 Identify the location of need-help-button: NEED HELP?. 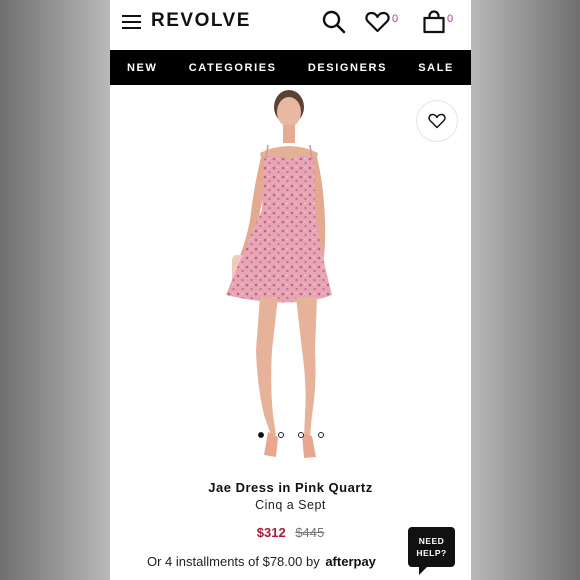
(431, 551).